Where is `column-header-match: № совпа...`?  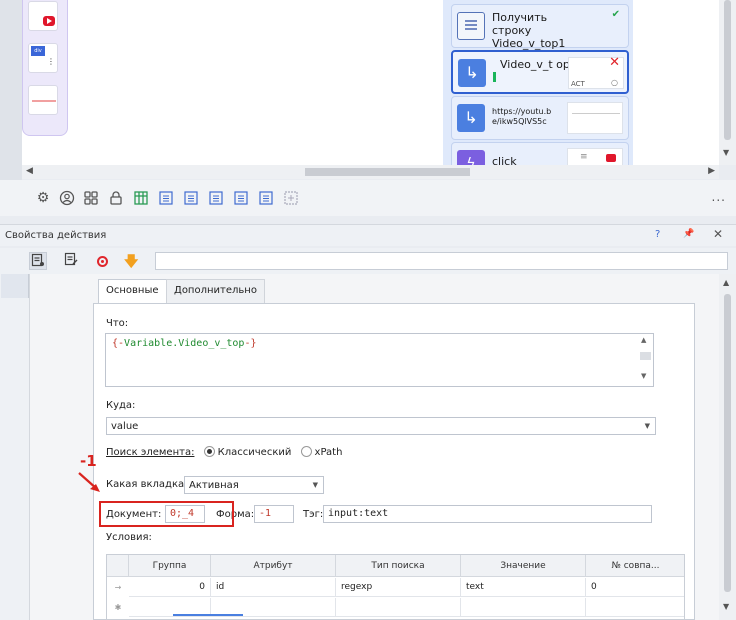
column-header-match: № совпа... is located at coordinates (635, 566).